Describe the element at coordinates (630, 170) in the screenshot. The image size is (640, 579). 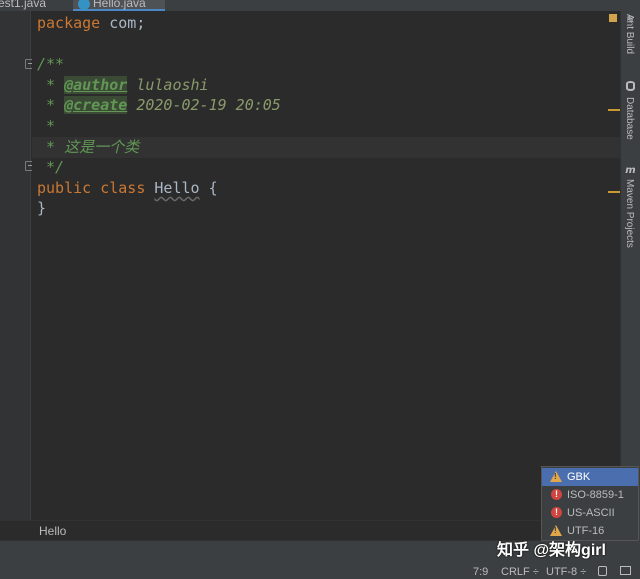
I see `maven-icon: m` at that location.